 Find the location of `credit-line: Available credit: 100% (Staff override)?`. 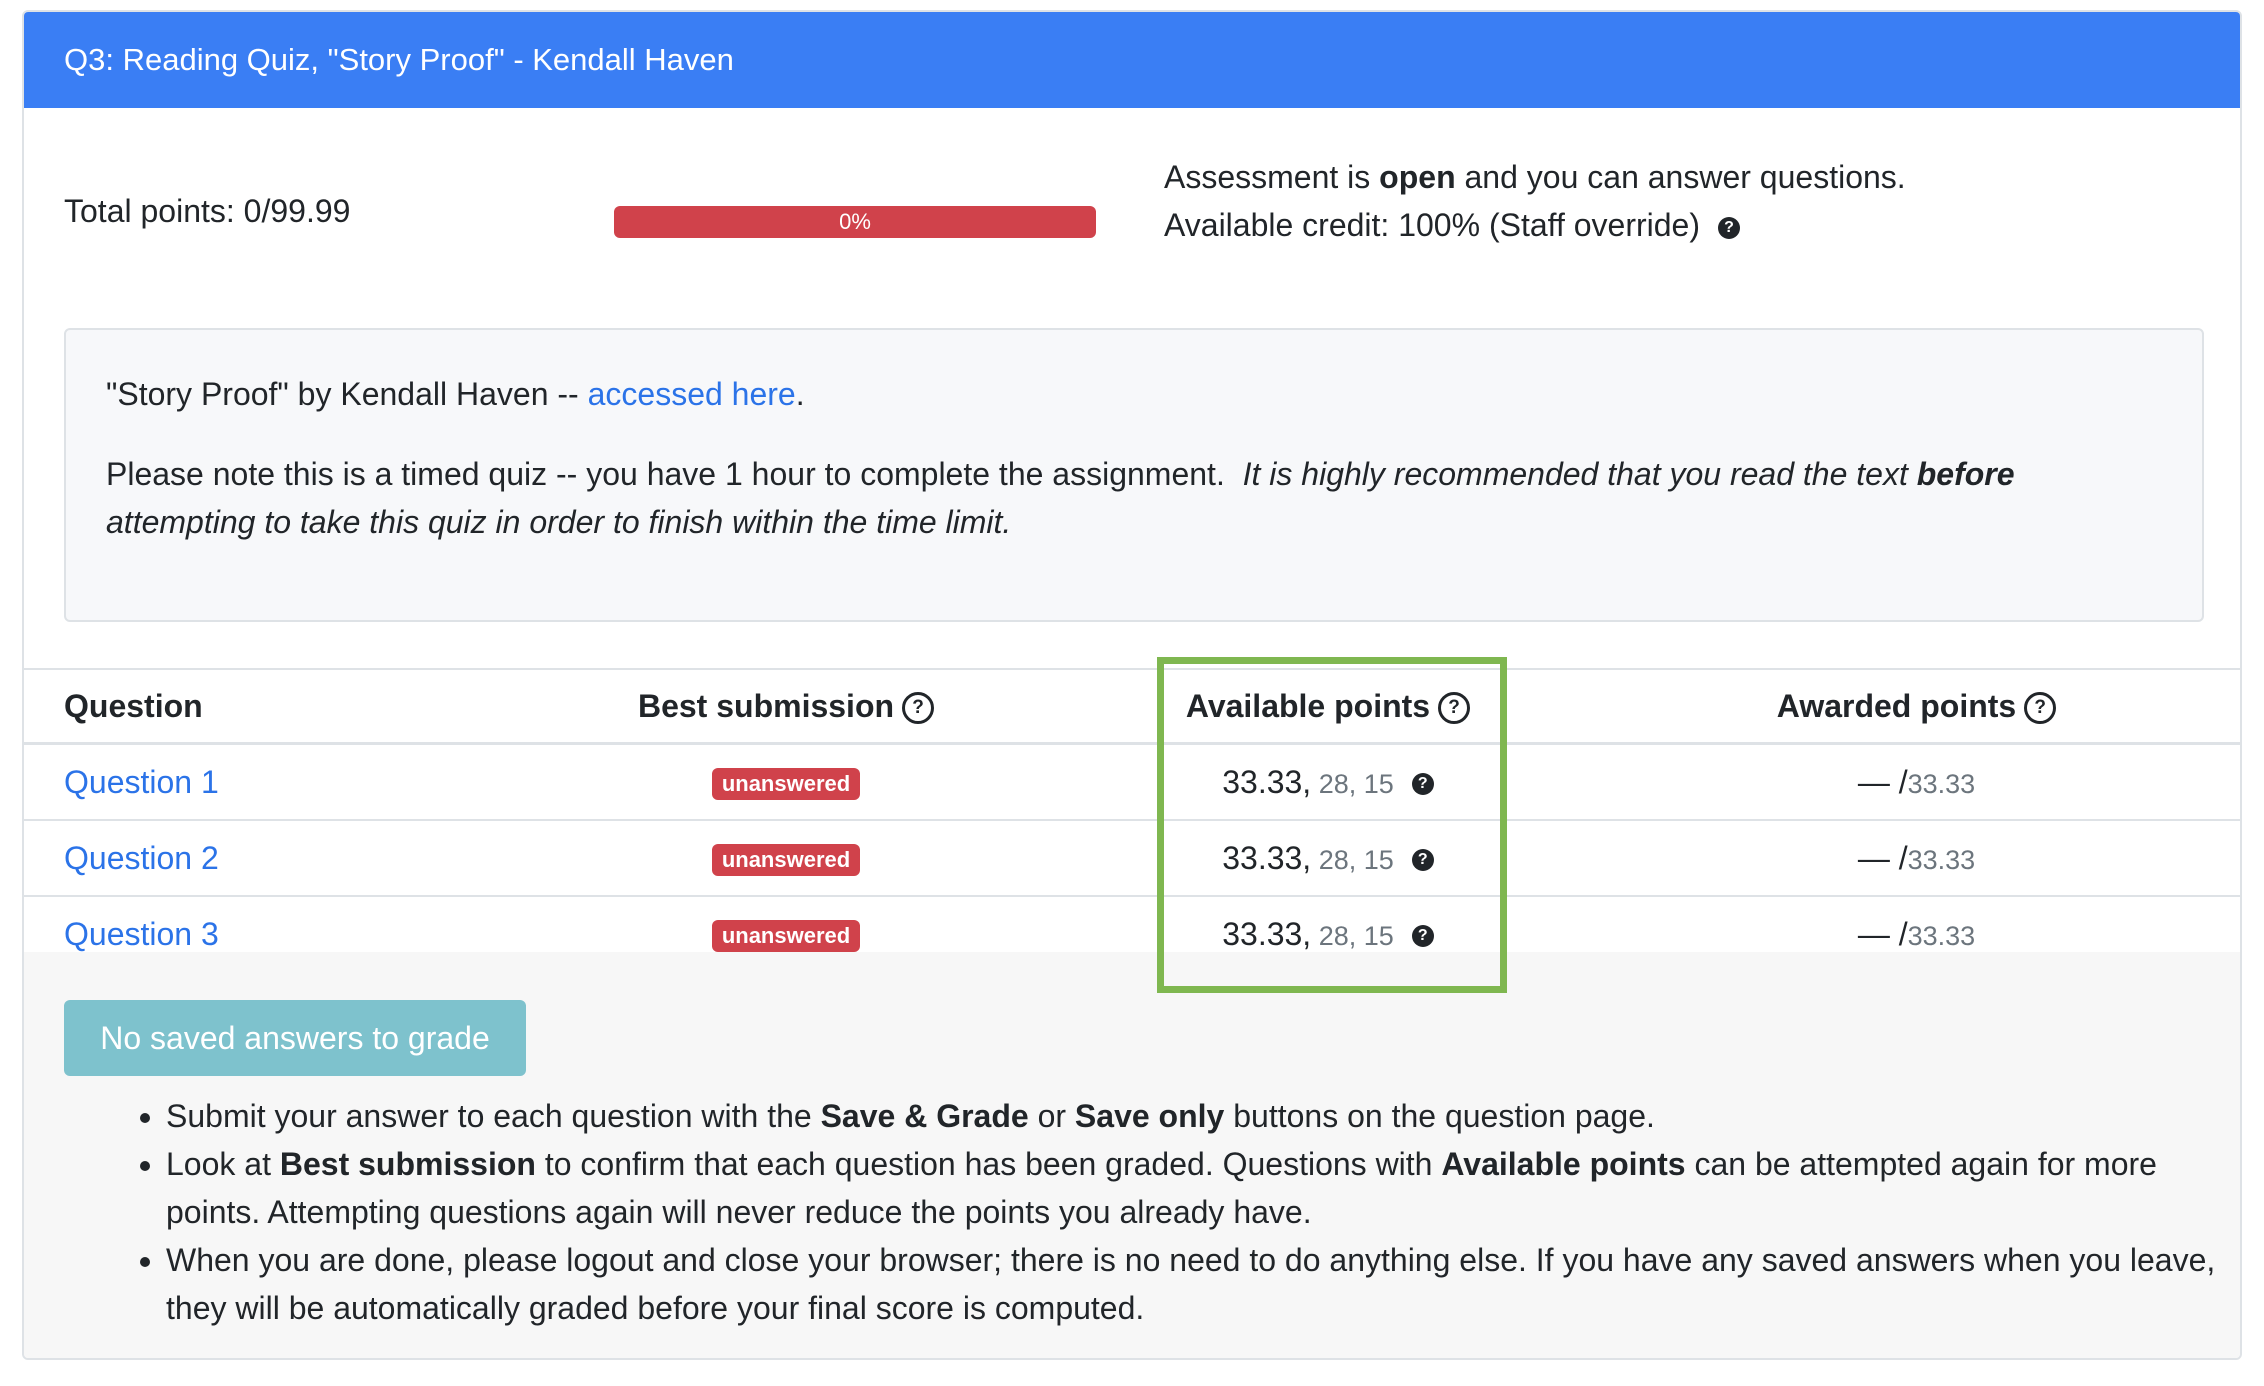

credit-line: Available credit: 100% (Staff override)? is located at coordinates (1535, 225).